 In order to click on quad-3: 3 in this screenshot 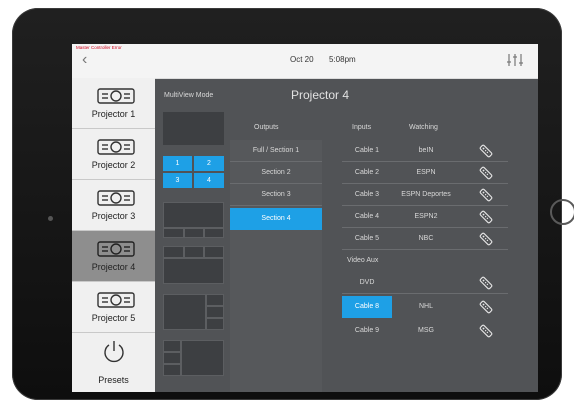, I will do `click(177, 180)`.